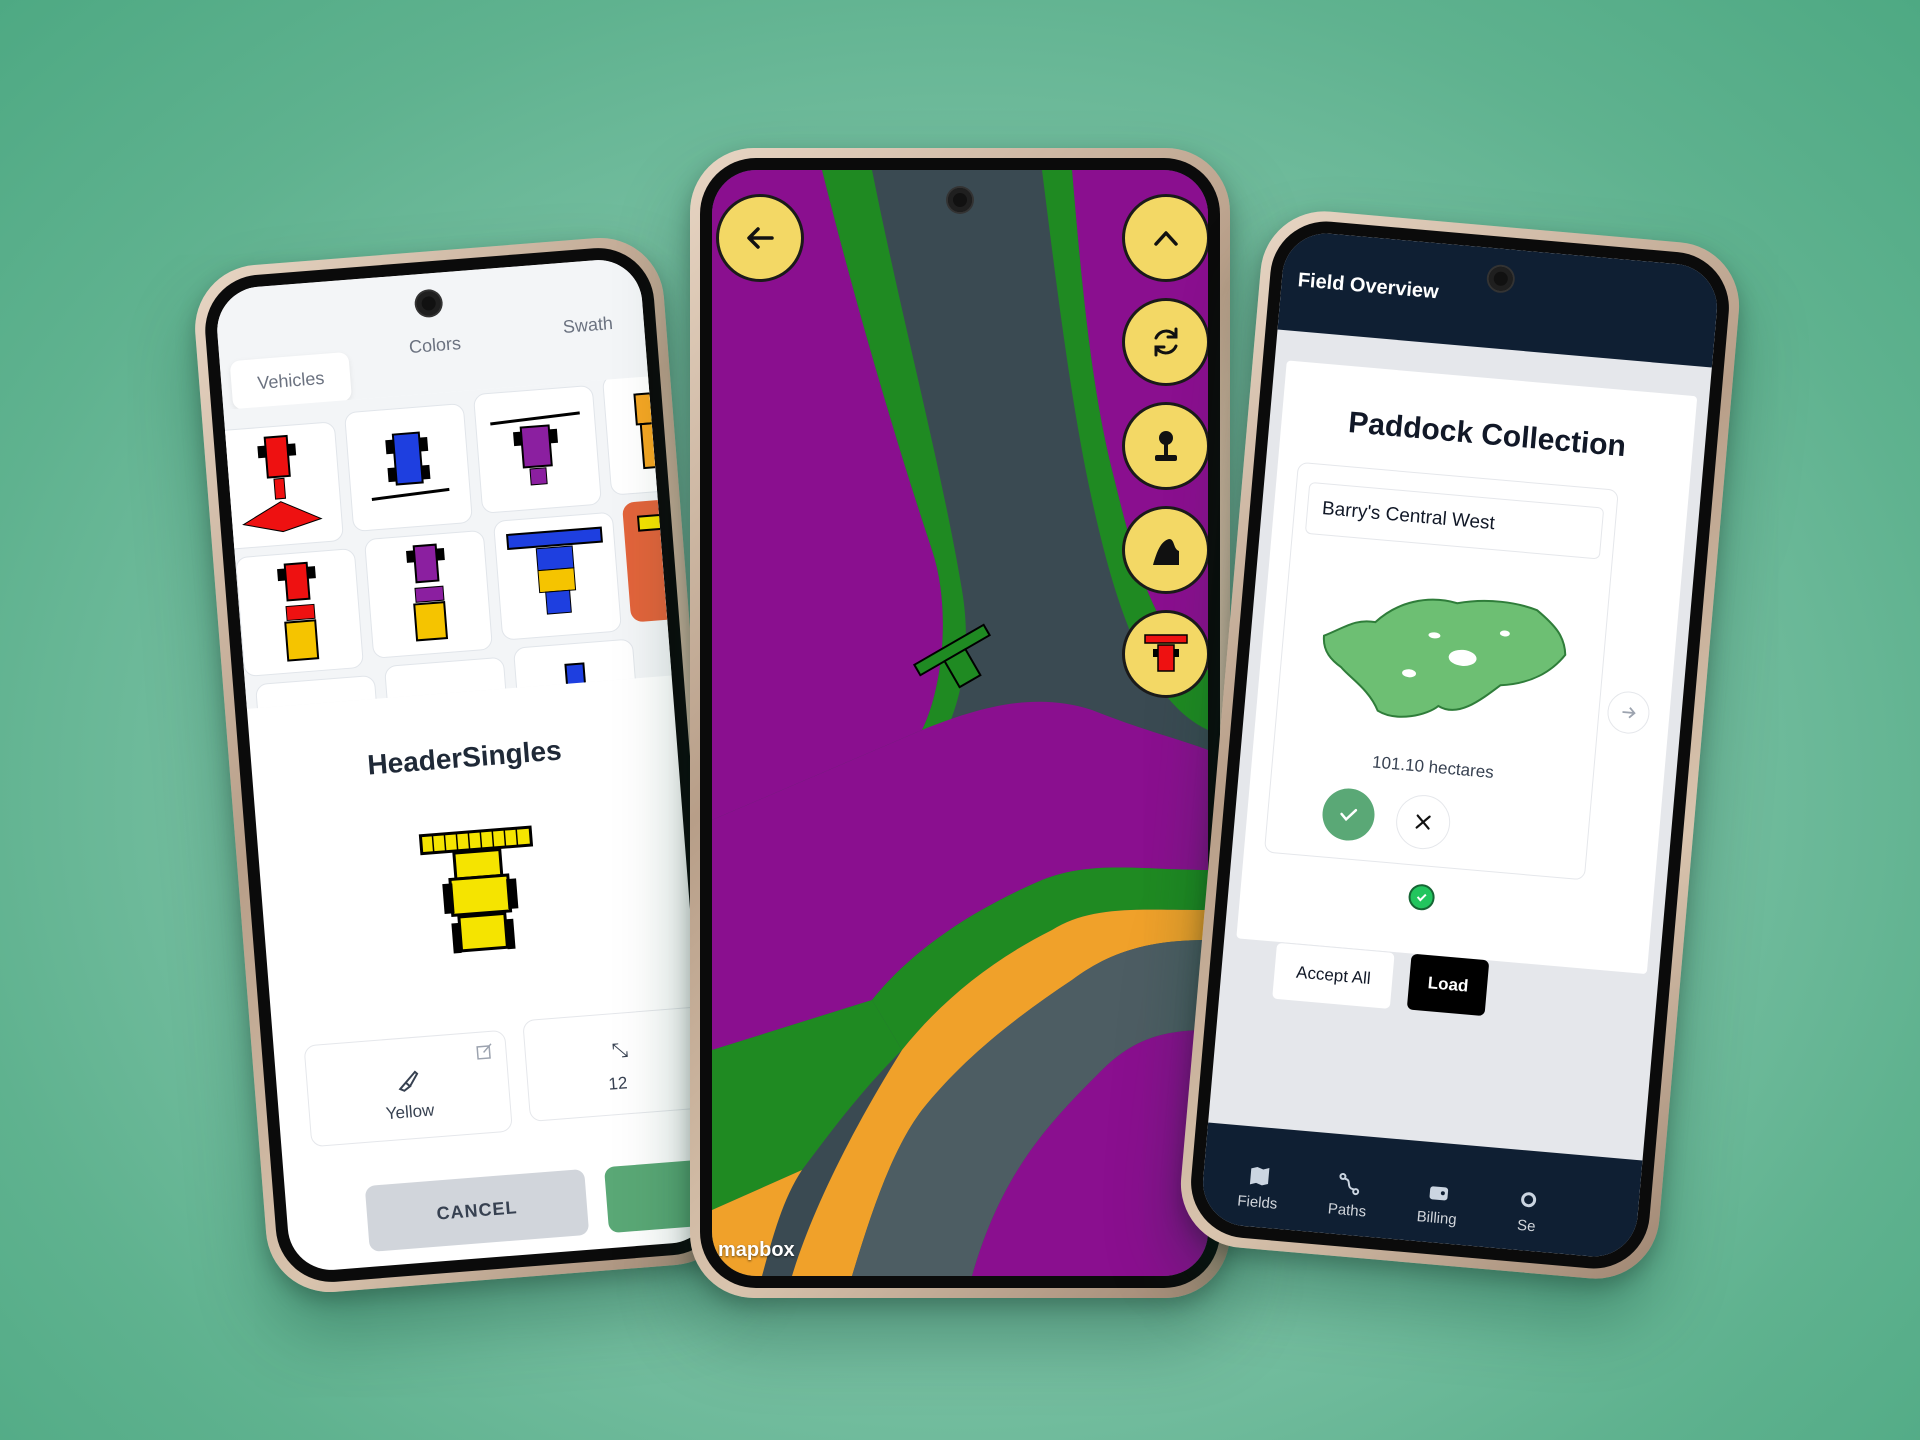 This screenshot has height=1440, width=1920. What do you see at coordinates (1529, 1200) in the screenshot?
I see `gear-icon` at bounding box center [1529, 1200].